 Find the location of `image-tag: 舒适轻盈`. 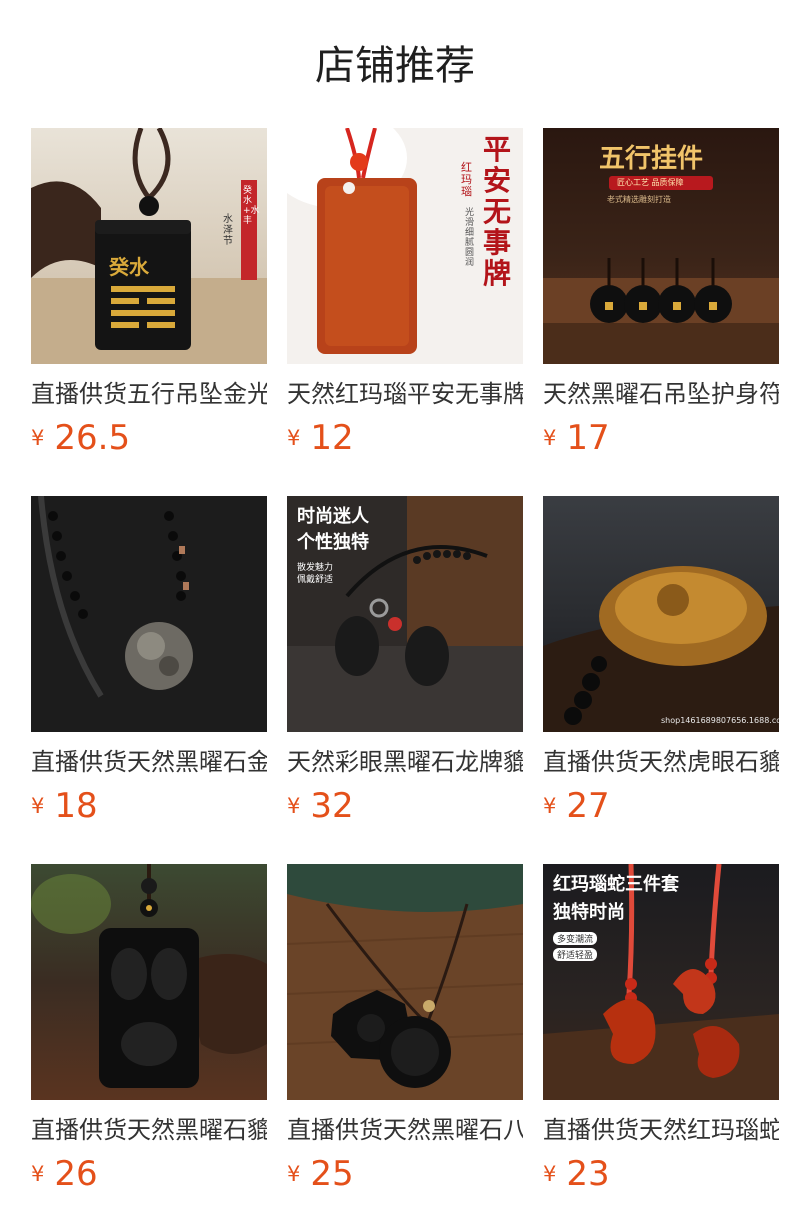

image-tag: 舒适轻盈 is located at coordinates (575, 954).